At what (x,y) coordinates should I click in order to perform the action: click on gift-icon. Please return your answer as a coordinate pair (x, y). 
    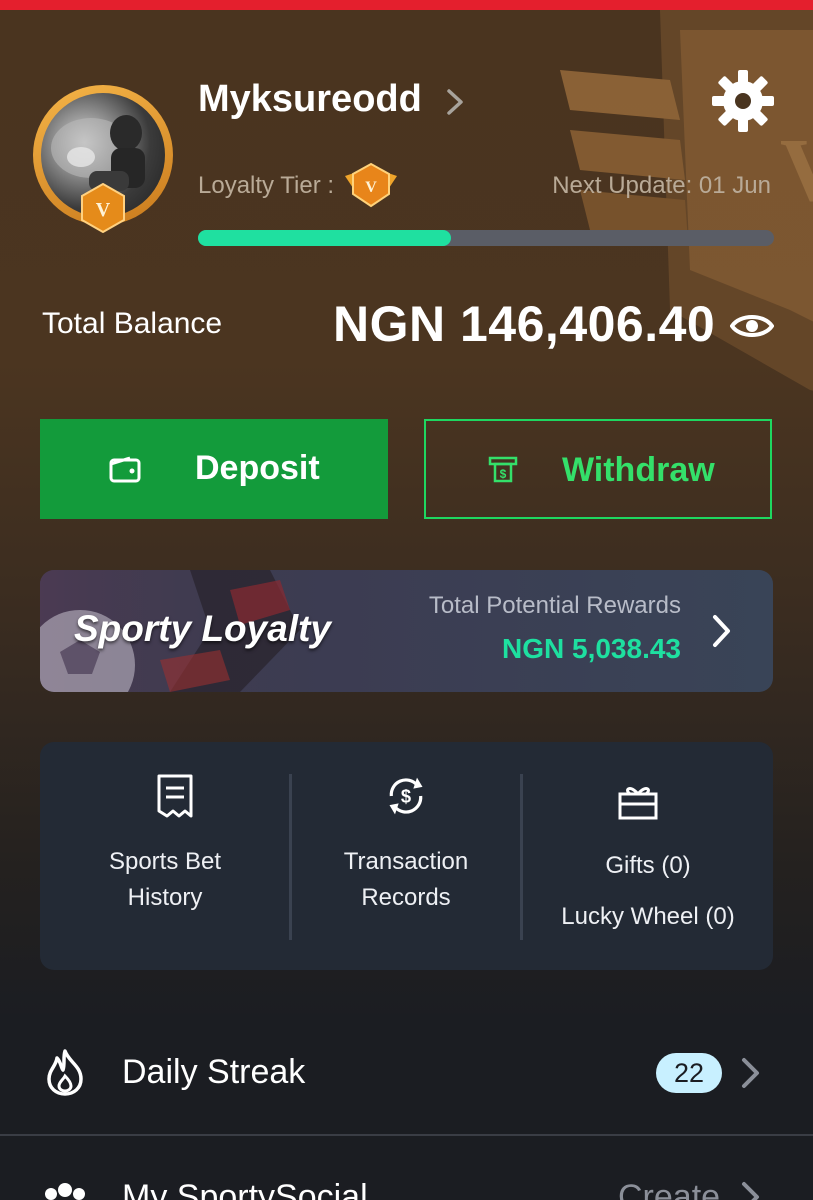
    Looking at the image, I should click on (638, 803).